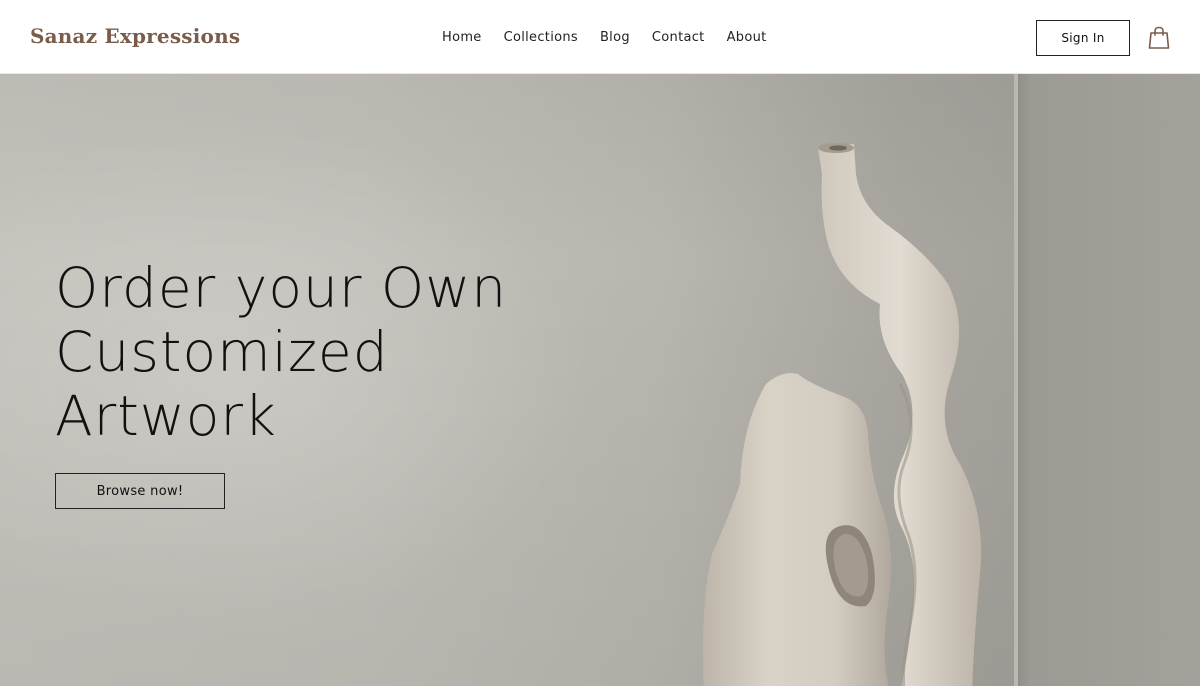 The height and width of the screenshot is (694, 1200). Describe the element at coordinates (678, 37) in the screenshot. I see `nav-item-contact: Contact` at that location.